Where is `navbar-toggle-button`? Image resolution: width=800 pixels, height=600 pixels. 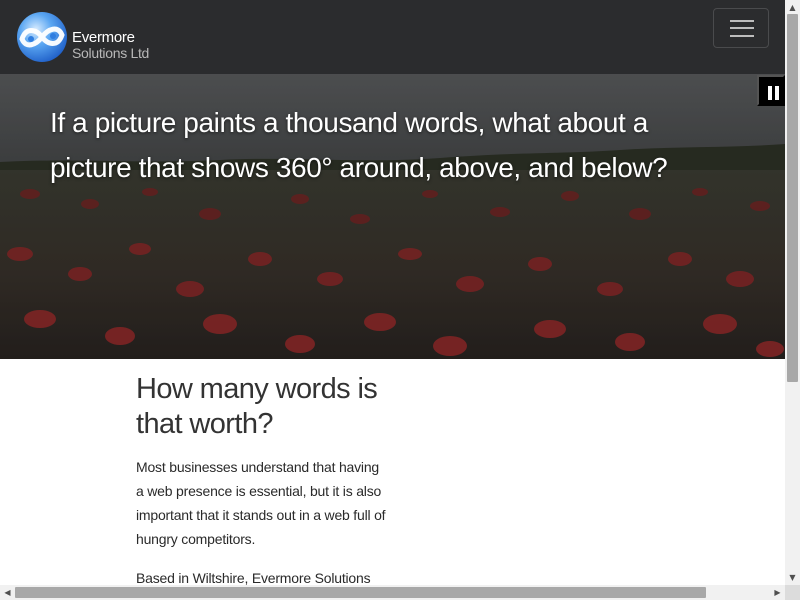 navbar-toggle-button is located at coordinates (741, 28).